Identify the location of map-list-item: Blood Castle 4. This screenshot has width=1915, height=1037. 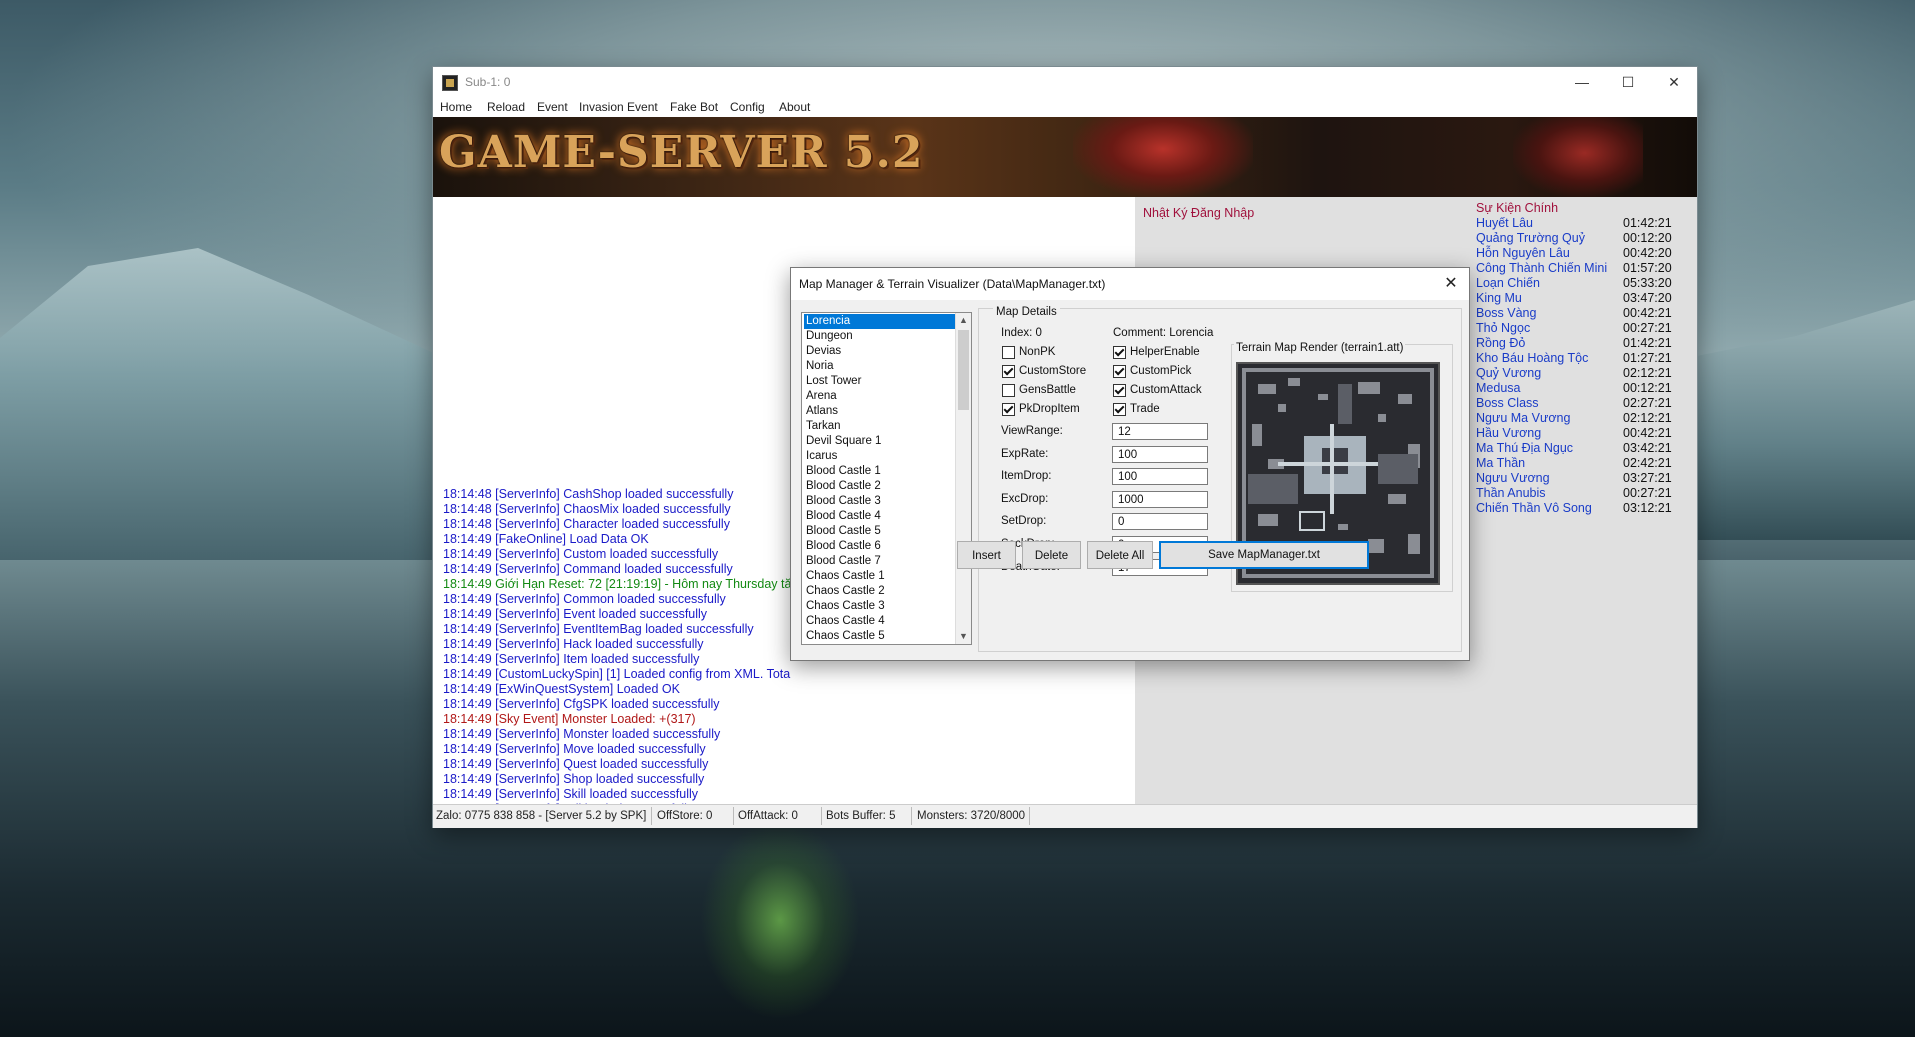
(880, 516).